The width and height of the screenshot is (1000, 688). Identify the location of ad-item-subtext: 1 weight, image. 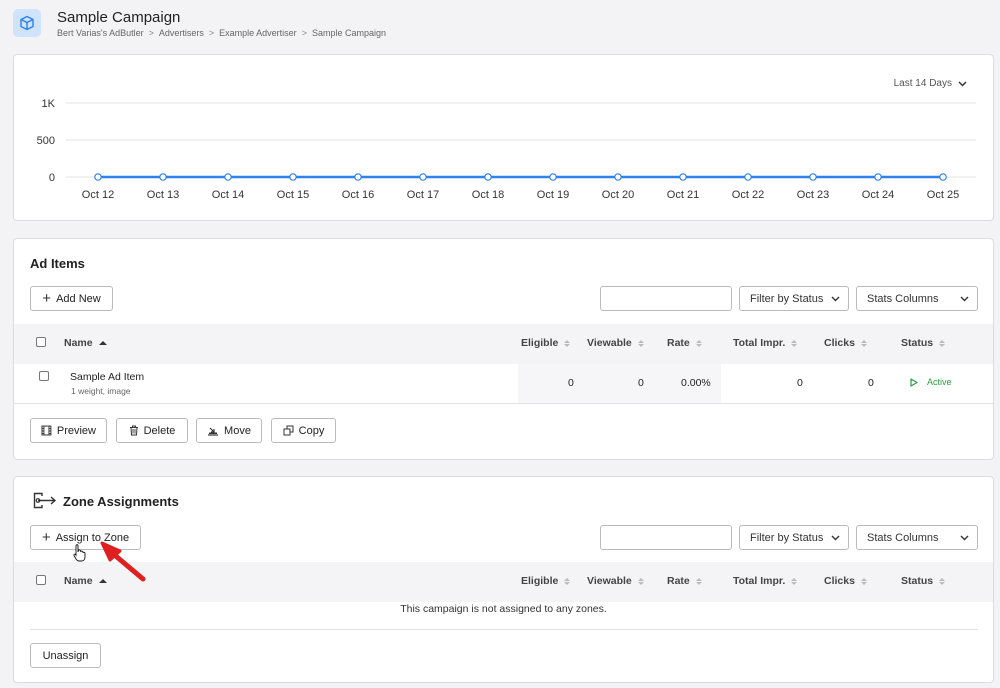
(101, 391).